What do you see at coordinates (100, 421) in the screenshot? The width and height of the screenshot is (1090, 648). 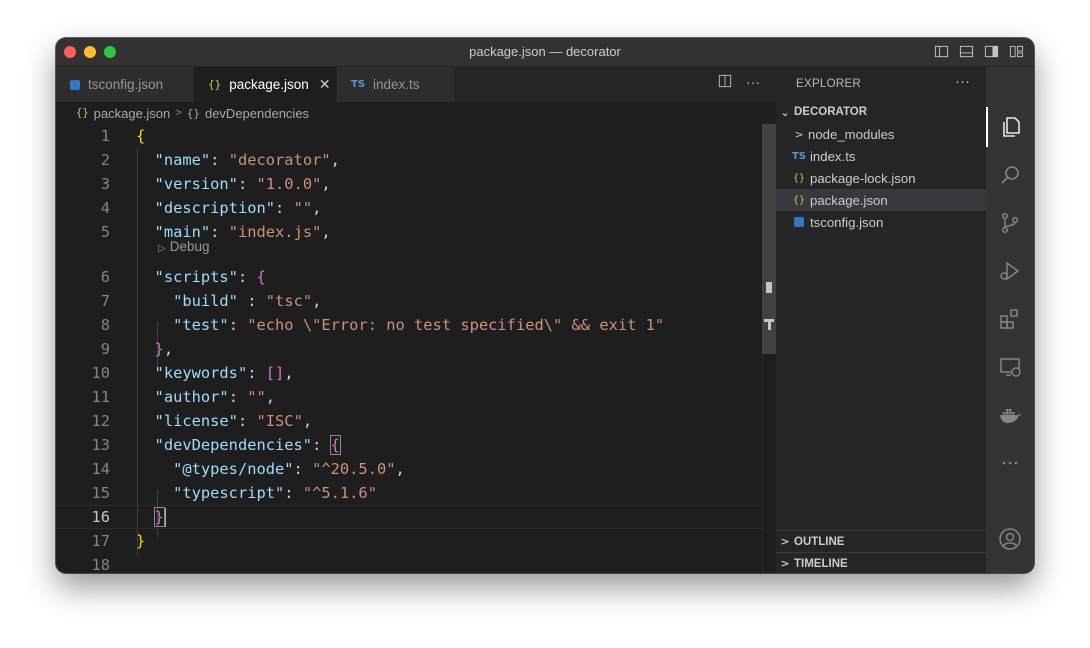 I see `line-number: 12` at bounding box center [100, 421].